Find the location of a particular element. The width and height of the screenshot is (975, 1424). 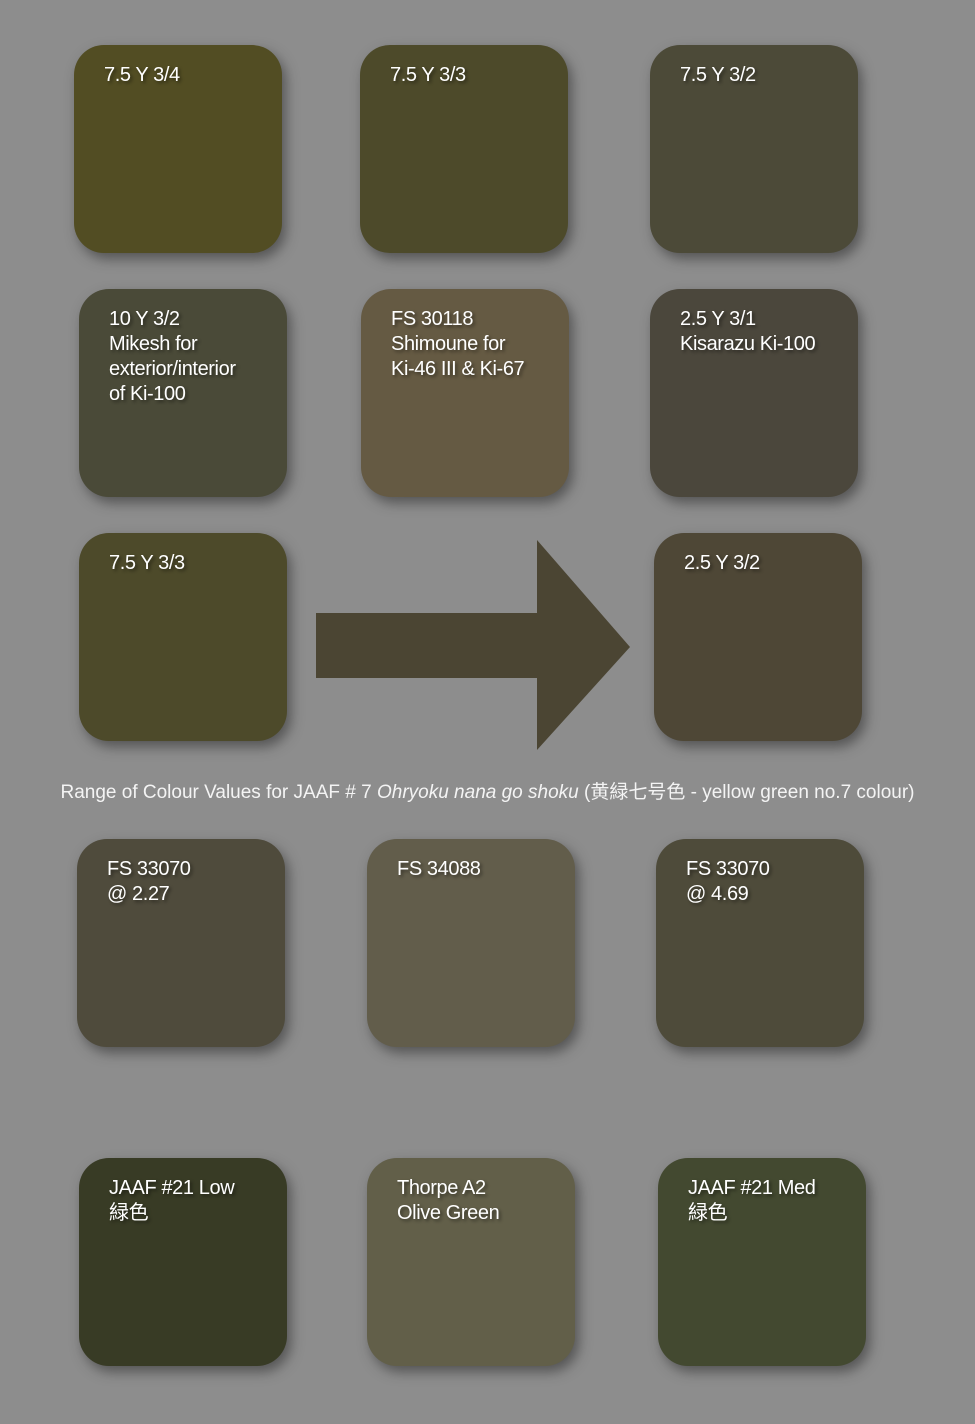

arrow-right-icon is located at coordinates (473, 645).